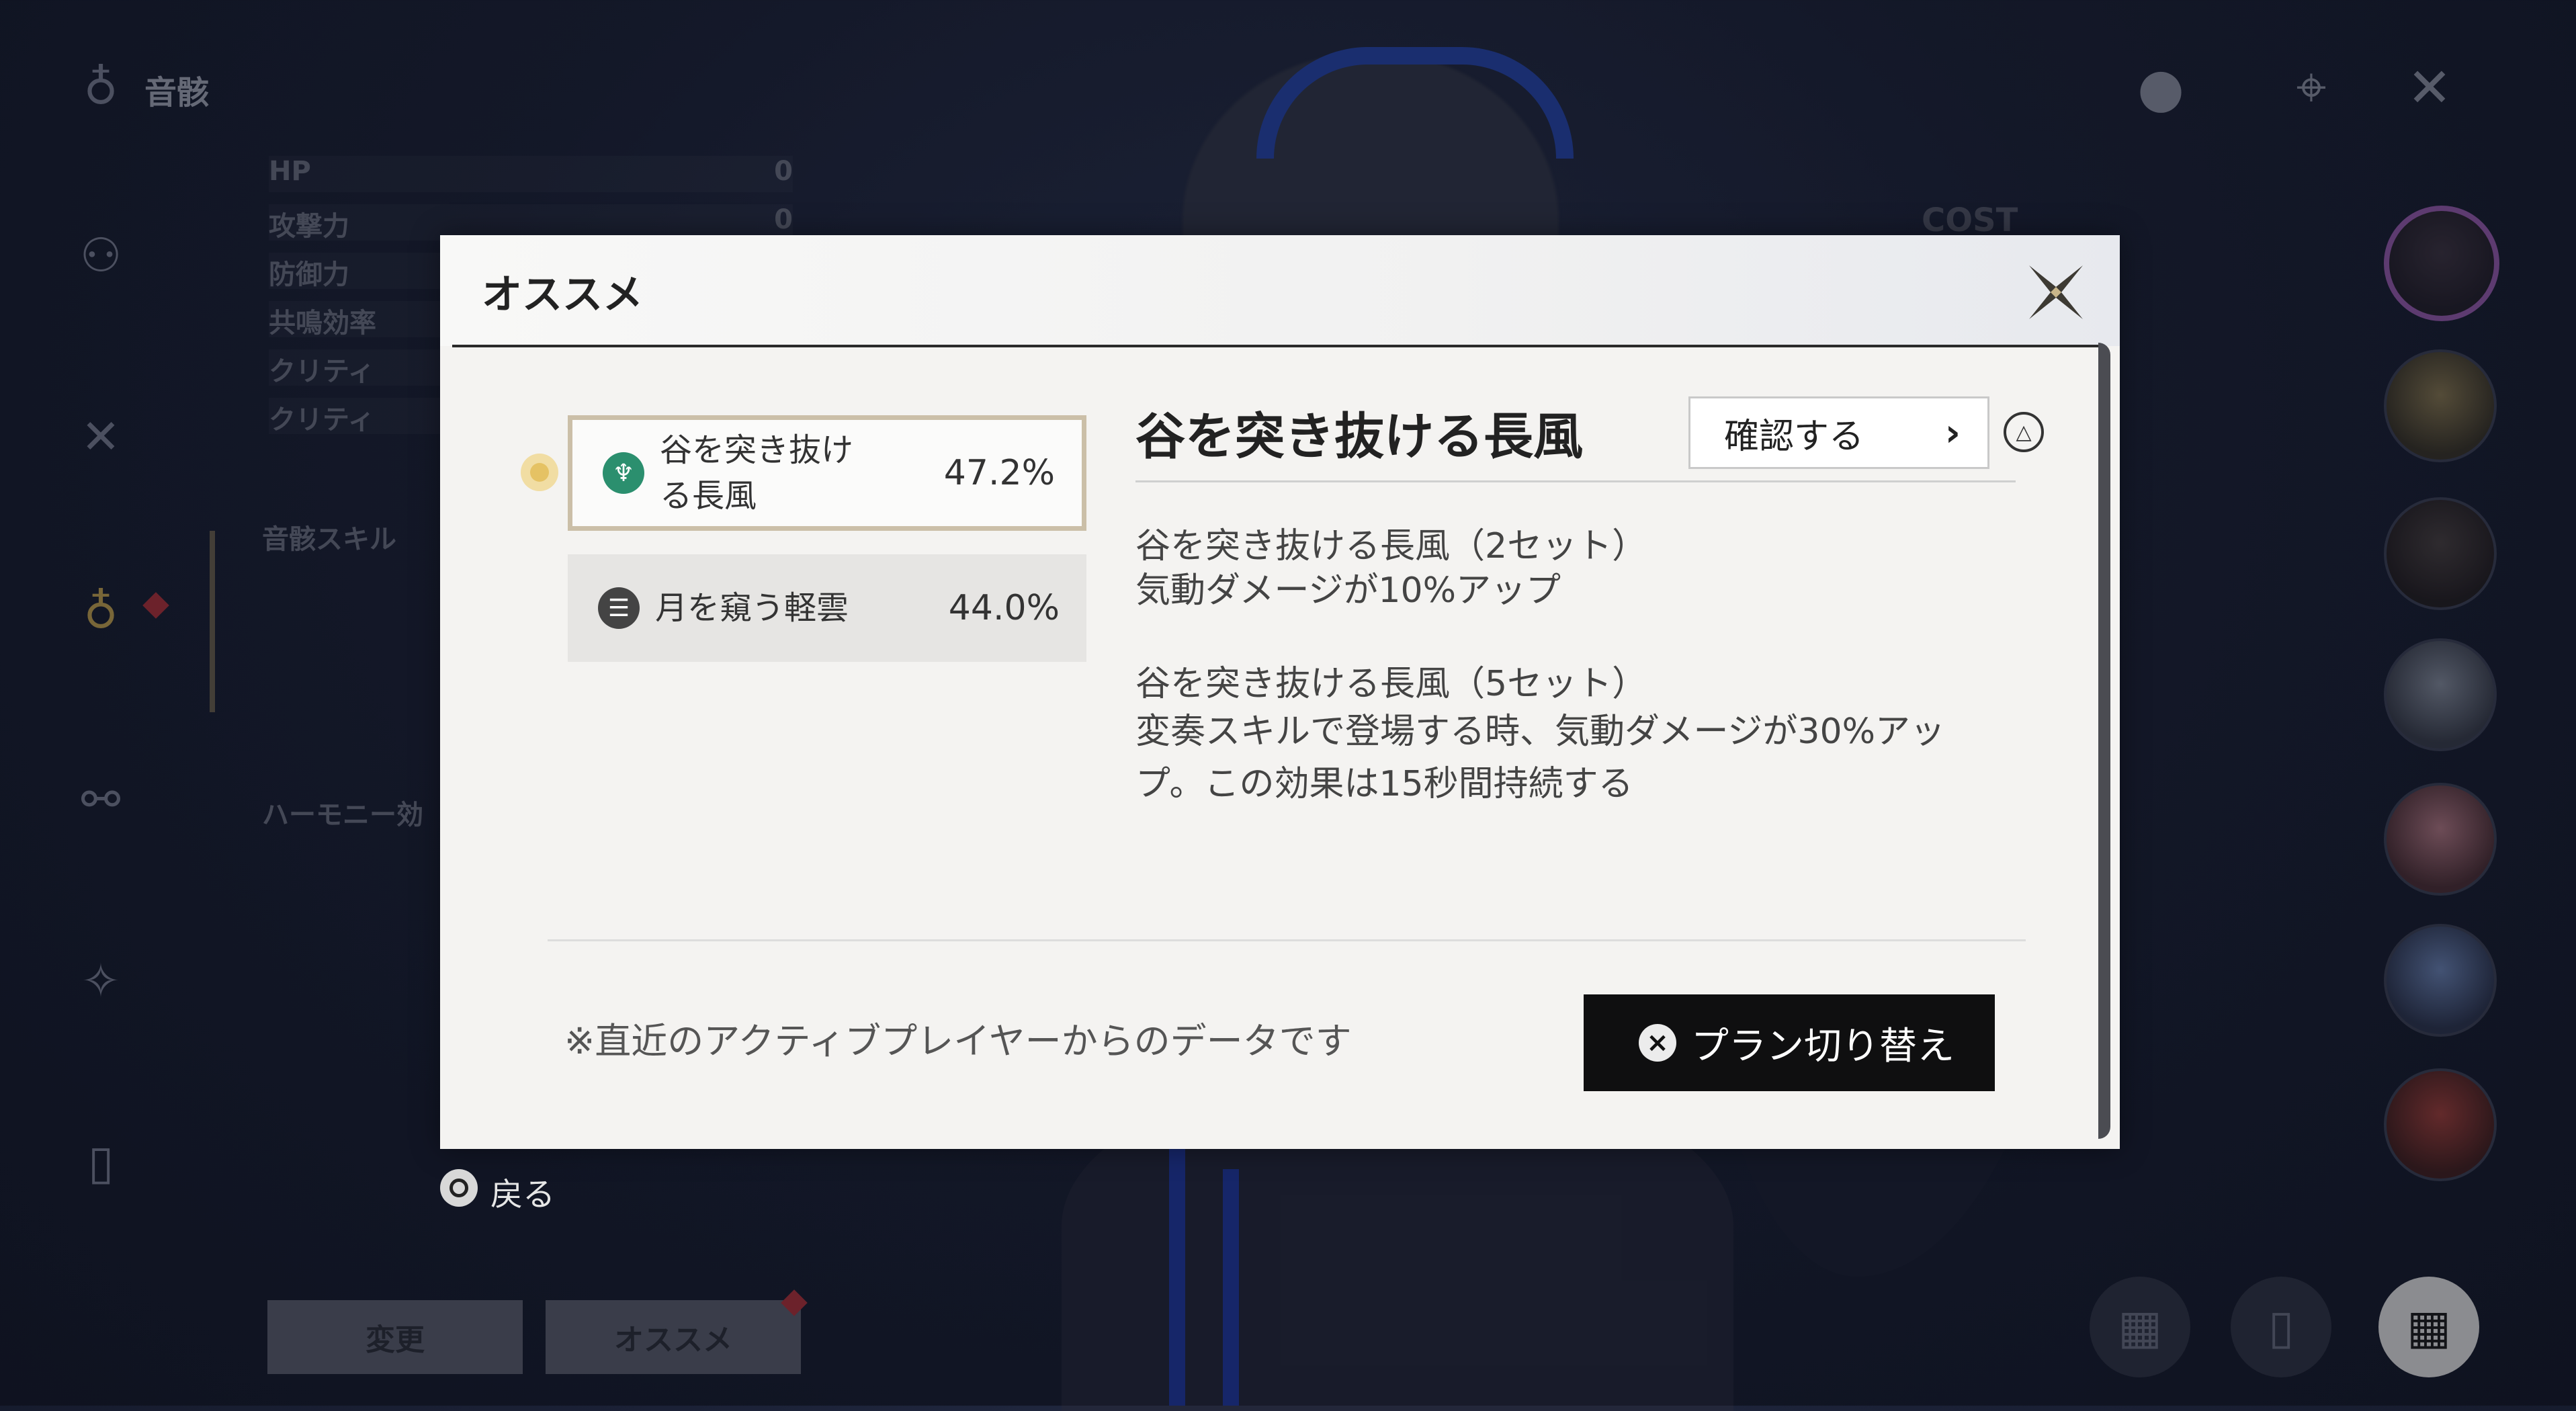 The height and width of the screenshot is (1411, 2576). I want to click on effect-5pc-title: 谷を突き抜ける長風（5セット）, so click(1391, 684).